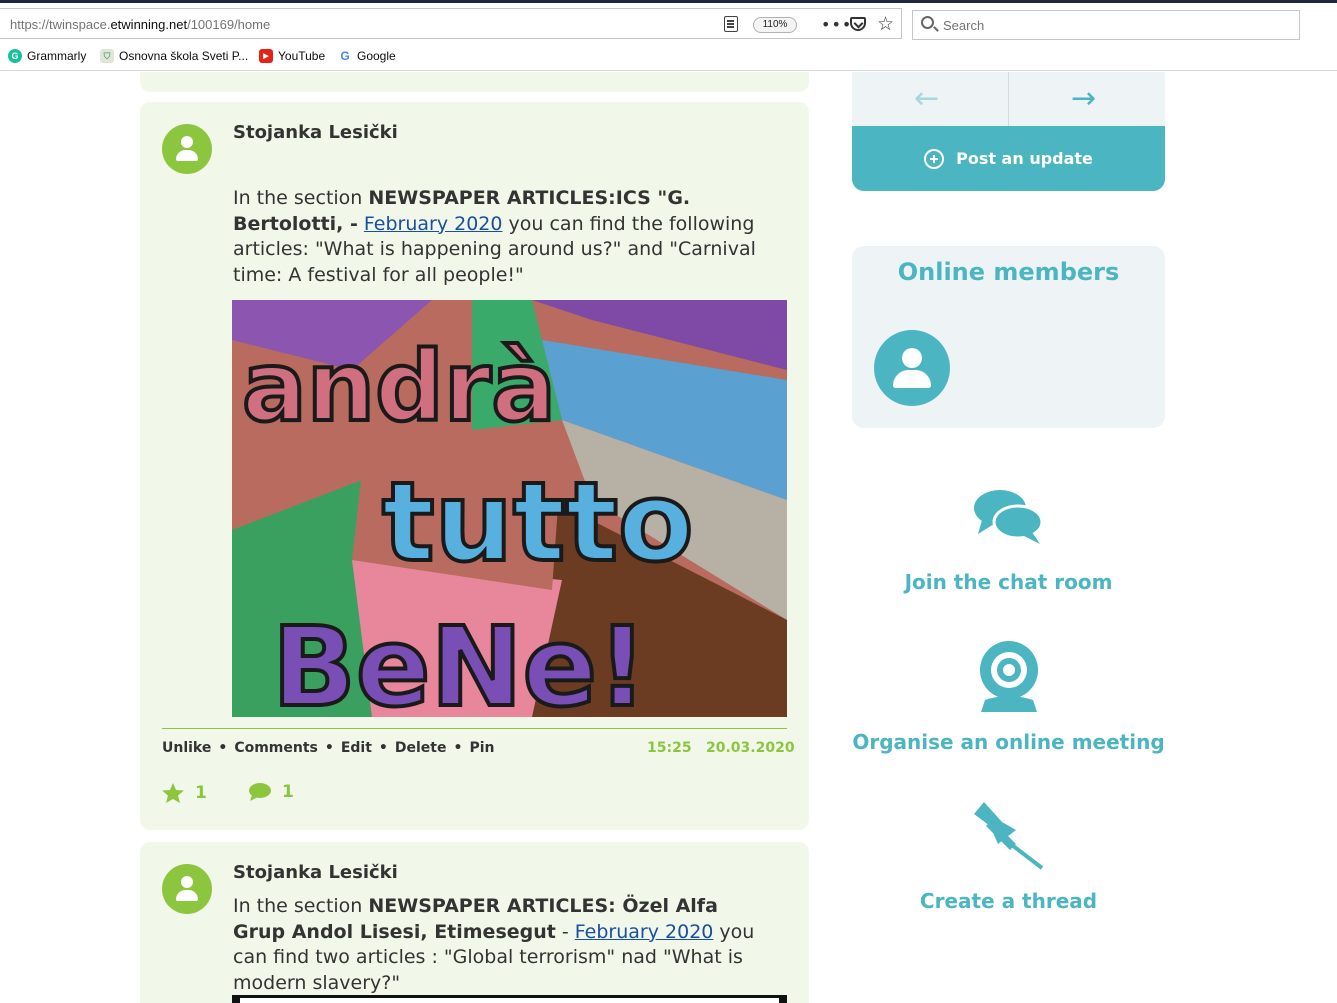  Describe the element at coordinates (481, 748) in the screenshot. I see `pin-link: Pin` at that location.